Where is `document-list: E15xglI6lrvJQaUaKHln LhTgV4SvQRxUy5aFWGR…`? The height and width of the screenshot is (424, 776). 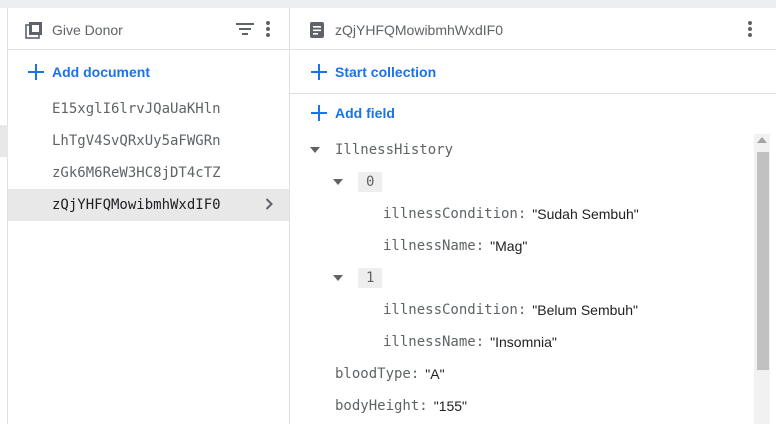 document-list: E15xglI6lrvJQaUaKHln LhTgV4SvQRxUy5aFWGR… is located at coordinates (148, 157).